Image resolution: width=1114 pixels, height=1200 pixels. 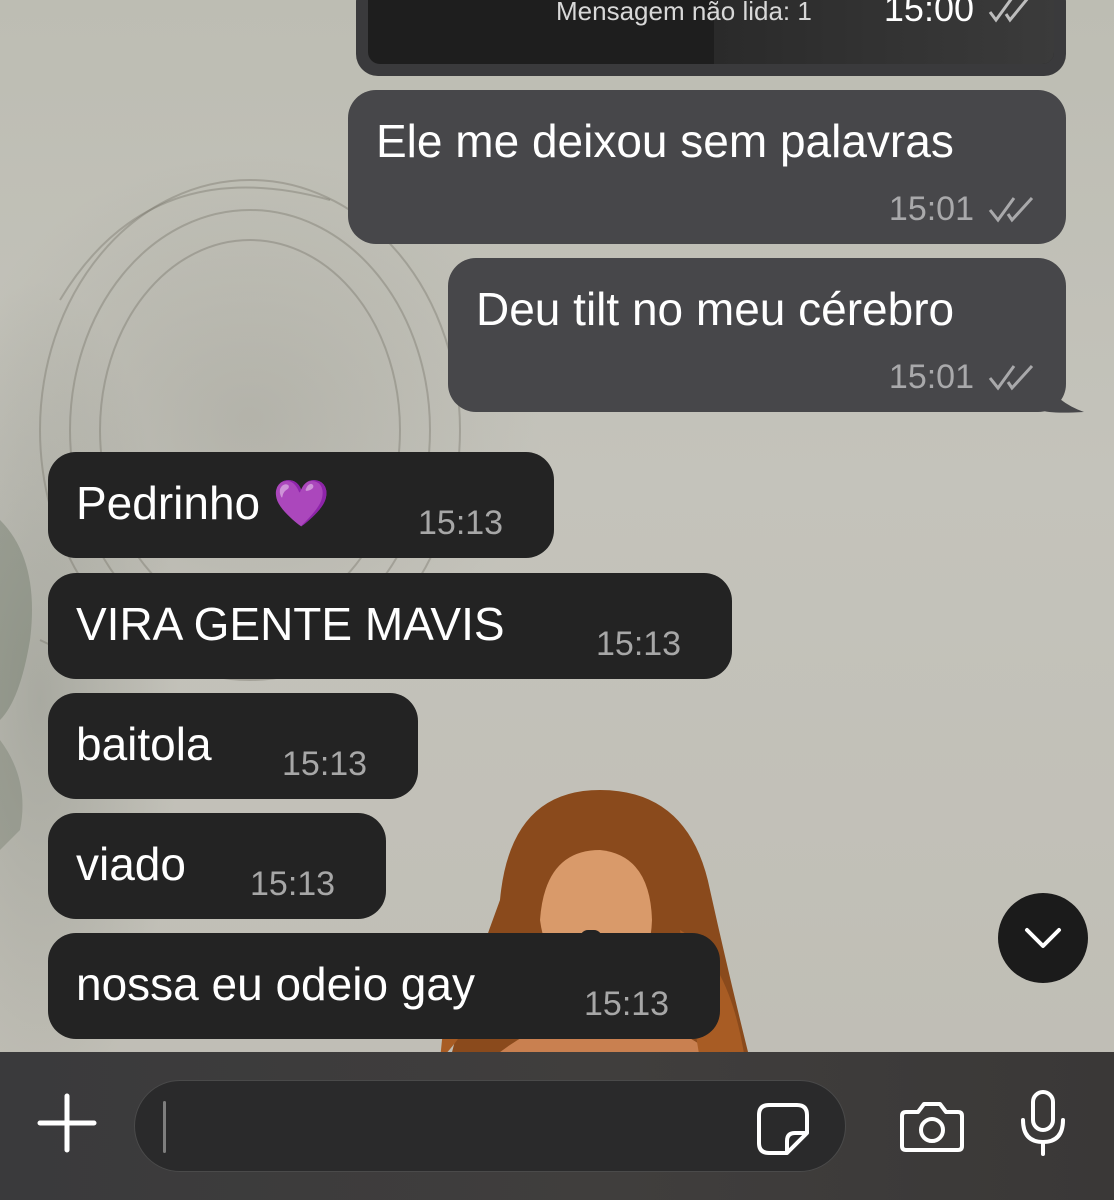 I want to click on quoted-message-preview: Mensagem não lida: 1, so click(x=684, y=13).